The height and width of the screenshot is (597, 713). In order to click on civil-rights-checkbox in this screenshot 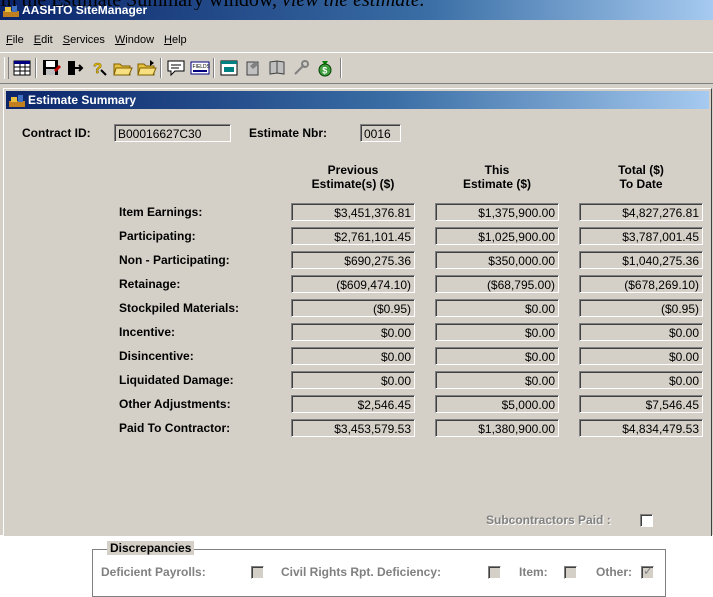, I will do `click(494, 572)`.